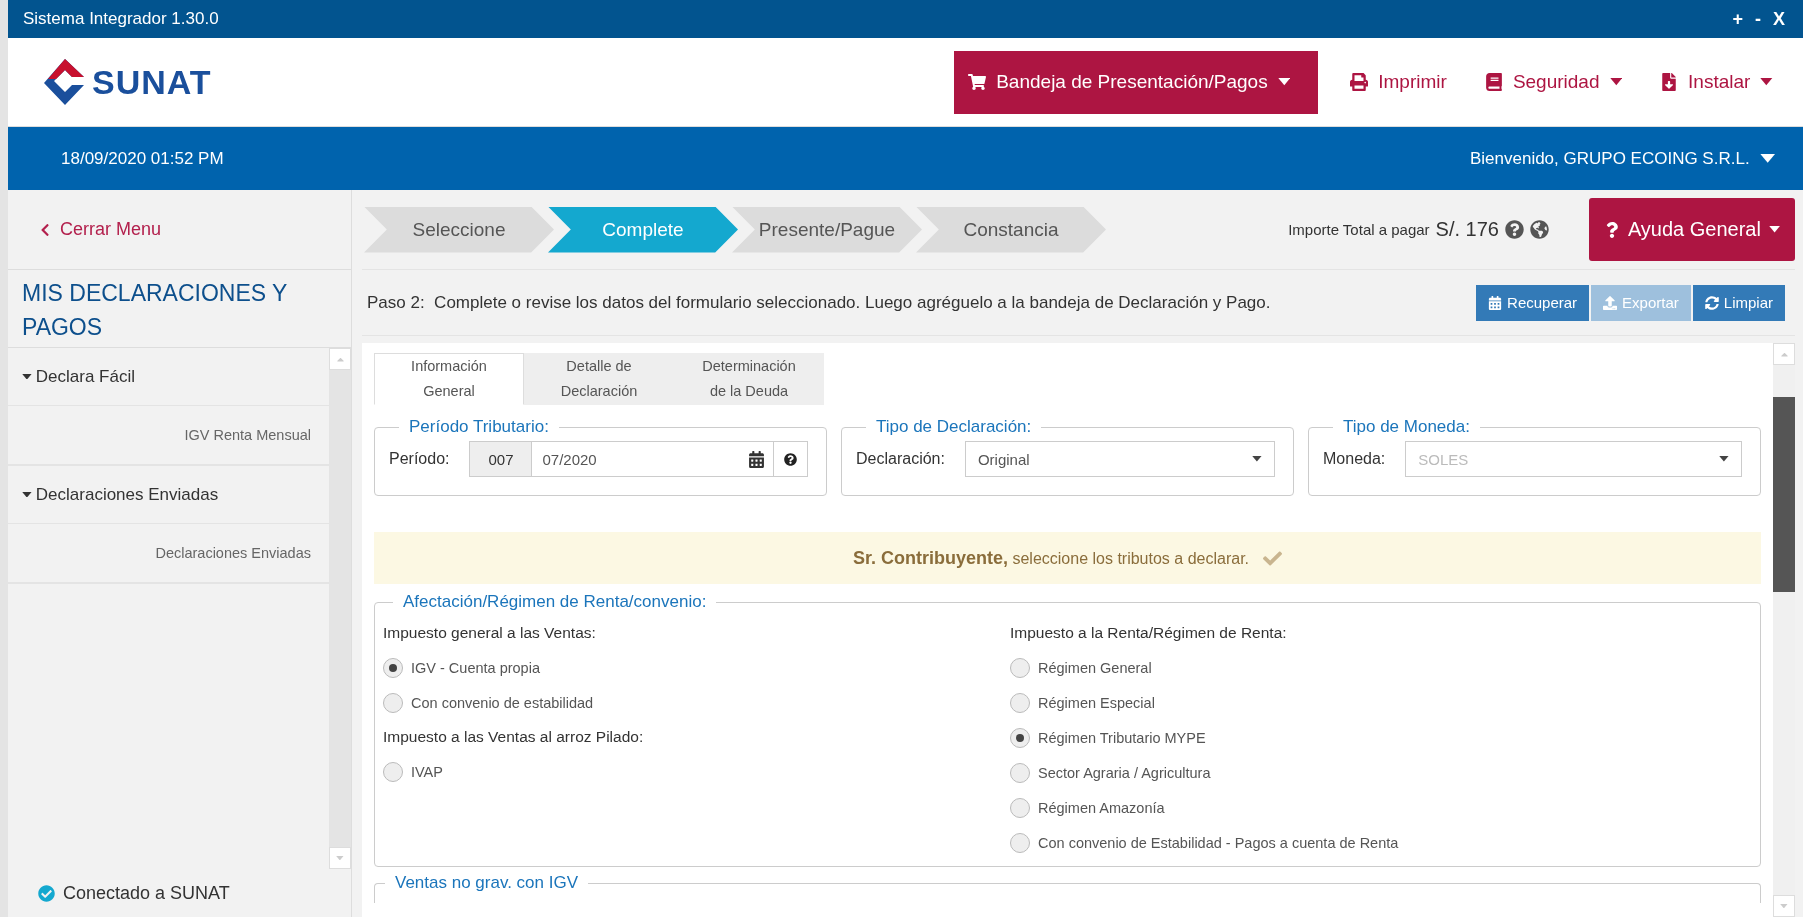 This screenshot has width=1803, height=917. What do you see at coordinates (142, 158) in the screenshot?
I see `date-time: 18/09/2020 01:52 PM` at bounding box center [142, 158].